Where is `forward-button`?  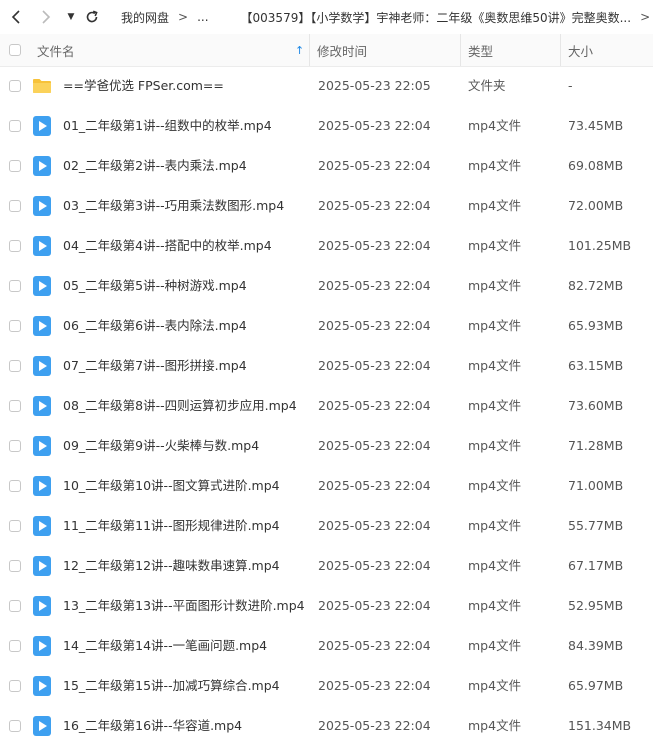 forward-button is located at coordinates (46, 17).